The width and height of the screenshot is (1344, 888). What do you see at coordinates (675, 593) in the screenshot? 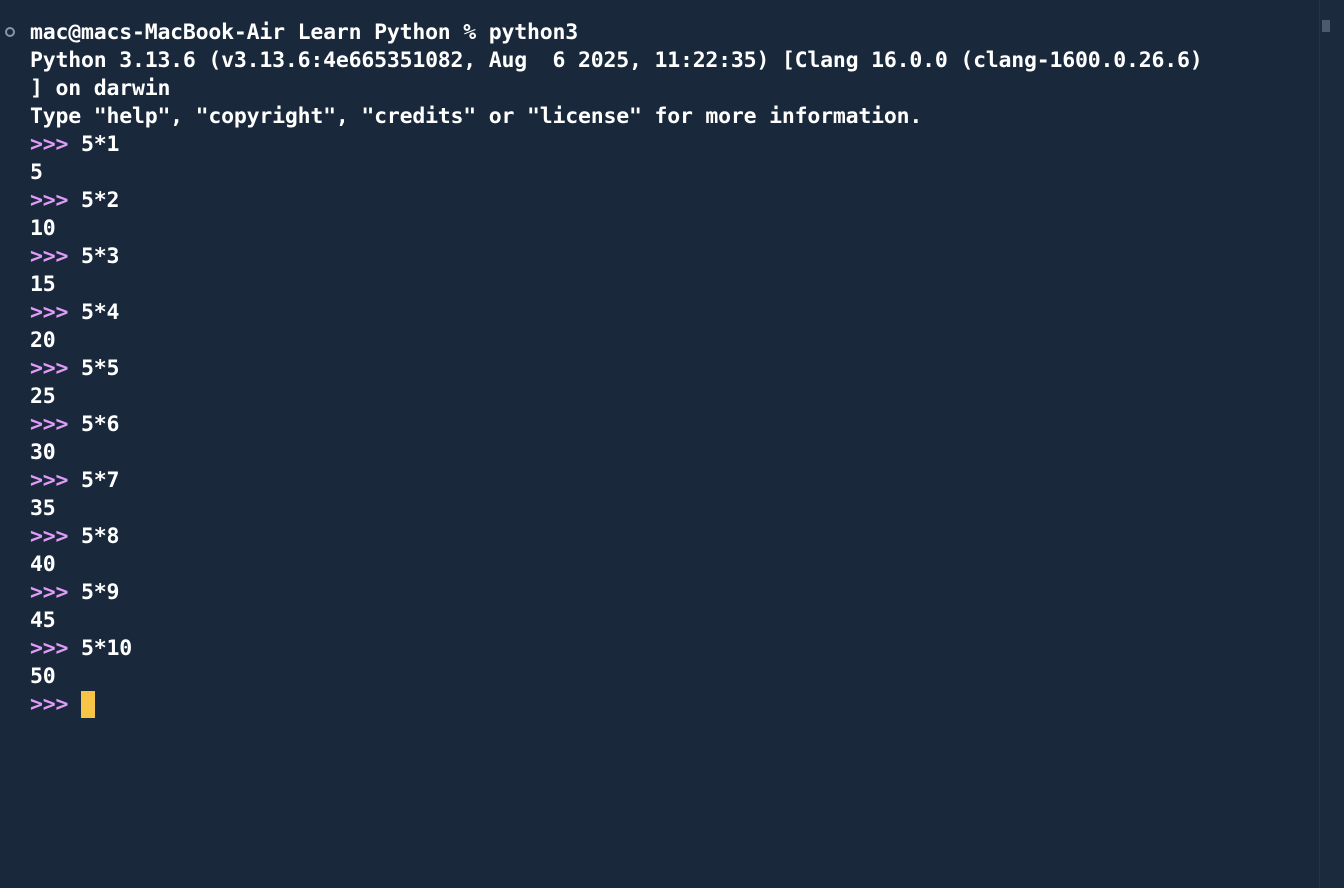
I see `repl-input-line: >>> 5*9` at bounding box center [675, 593].